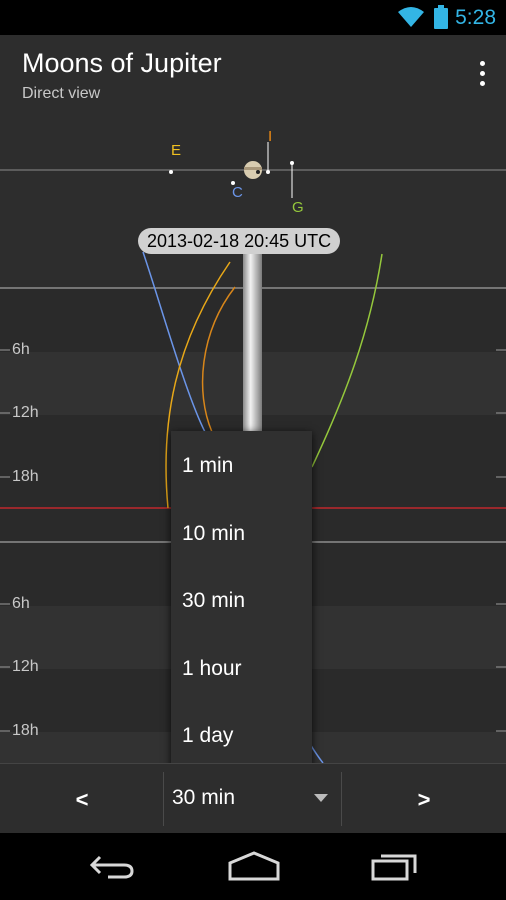  I want to click on step-dropdown-menu: 1 min 10 min 30 min 1 hour 1 day, so click(241, 600).